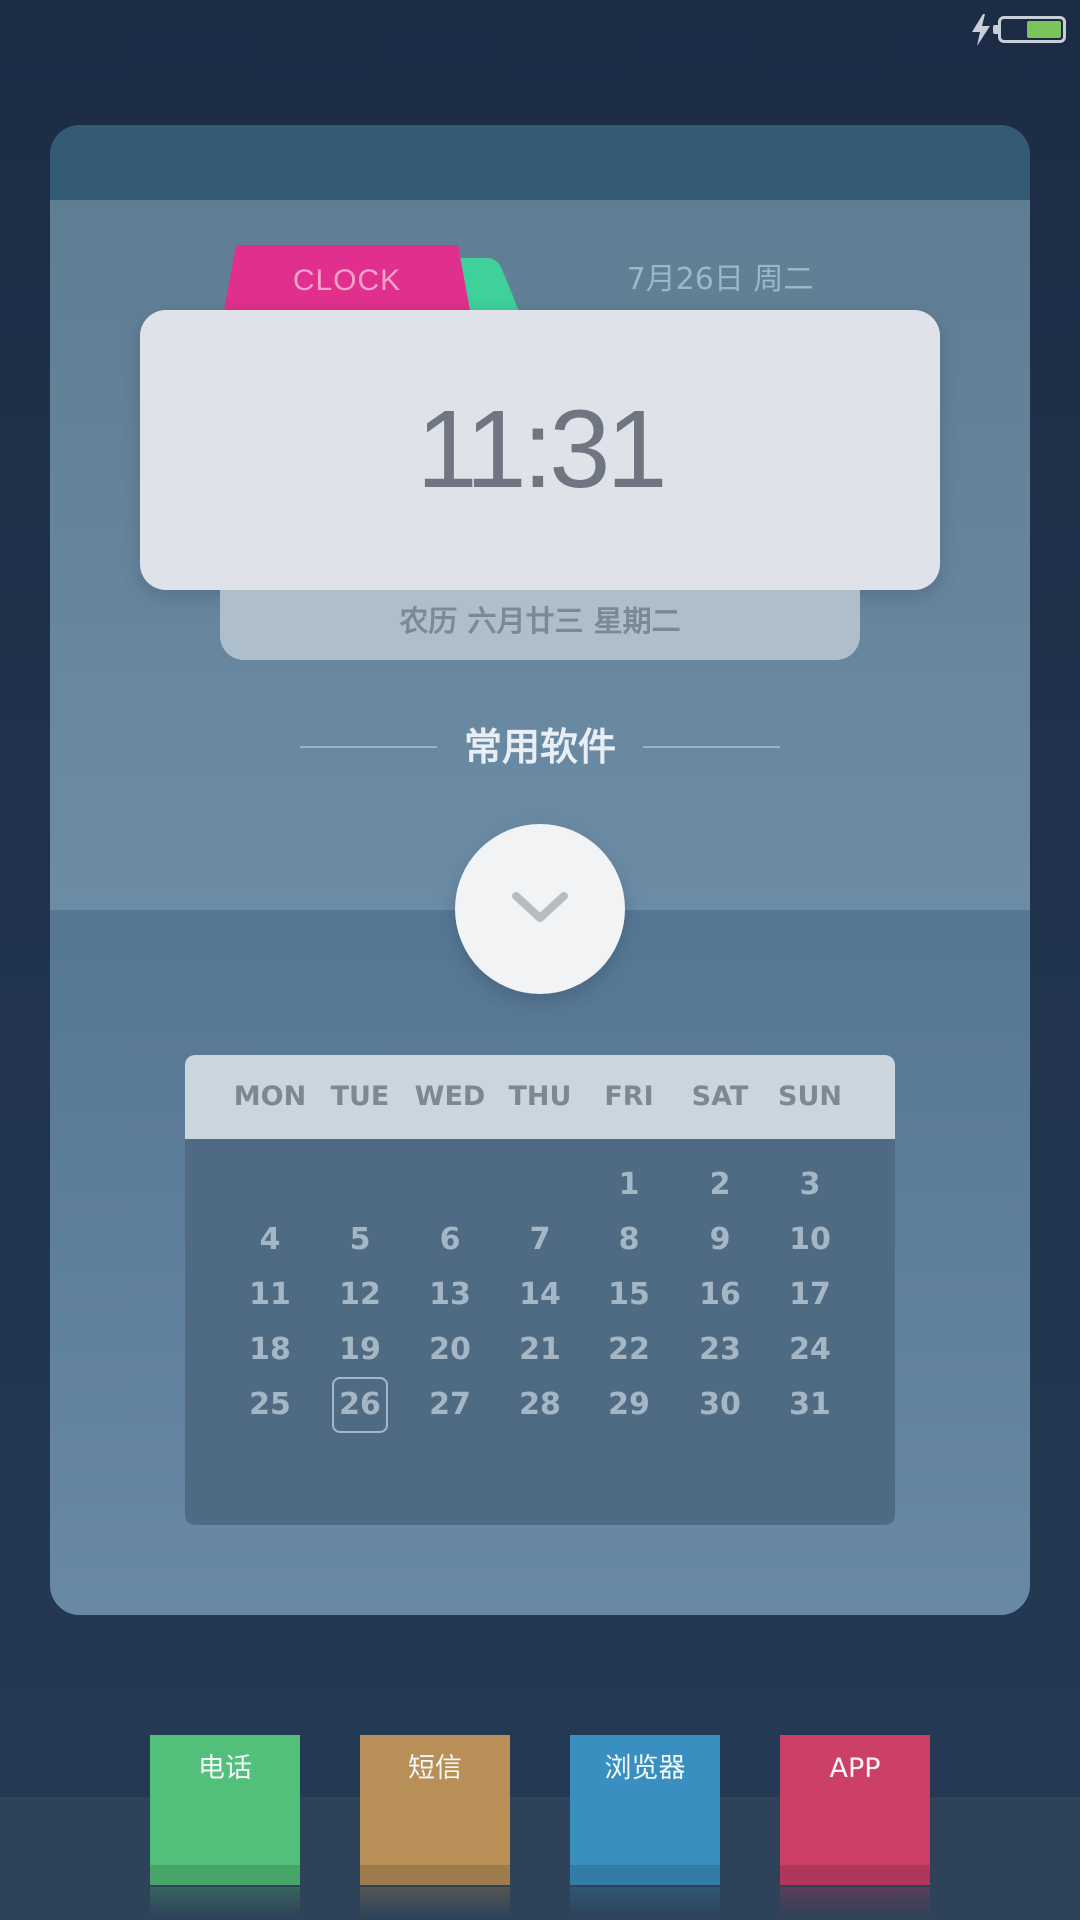 The height and width of the screenshot is (1920, 1080). I want to click on dock-app-3: APP, so click(855, 1826).